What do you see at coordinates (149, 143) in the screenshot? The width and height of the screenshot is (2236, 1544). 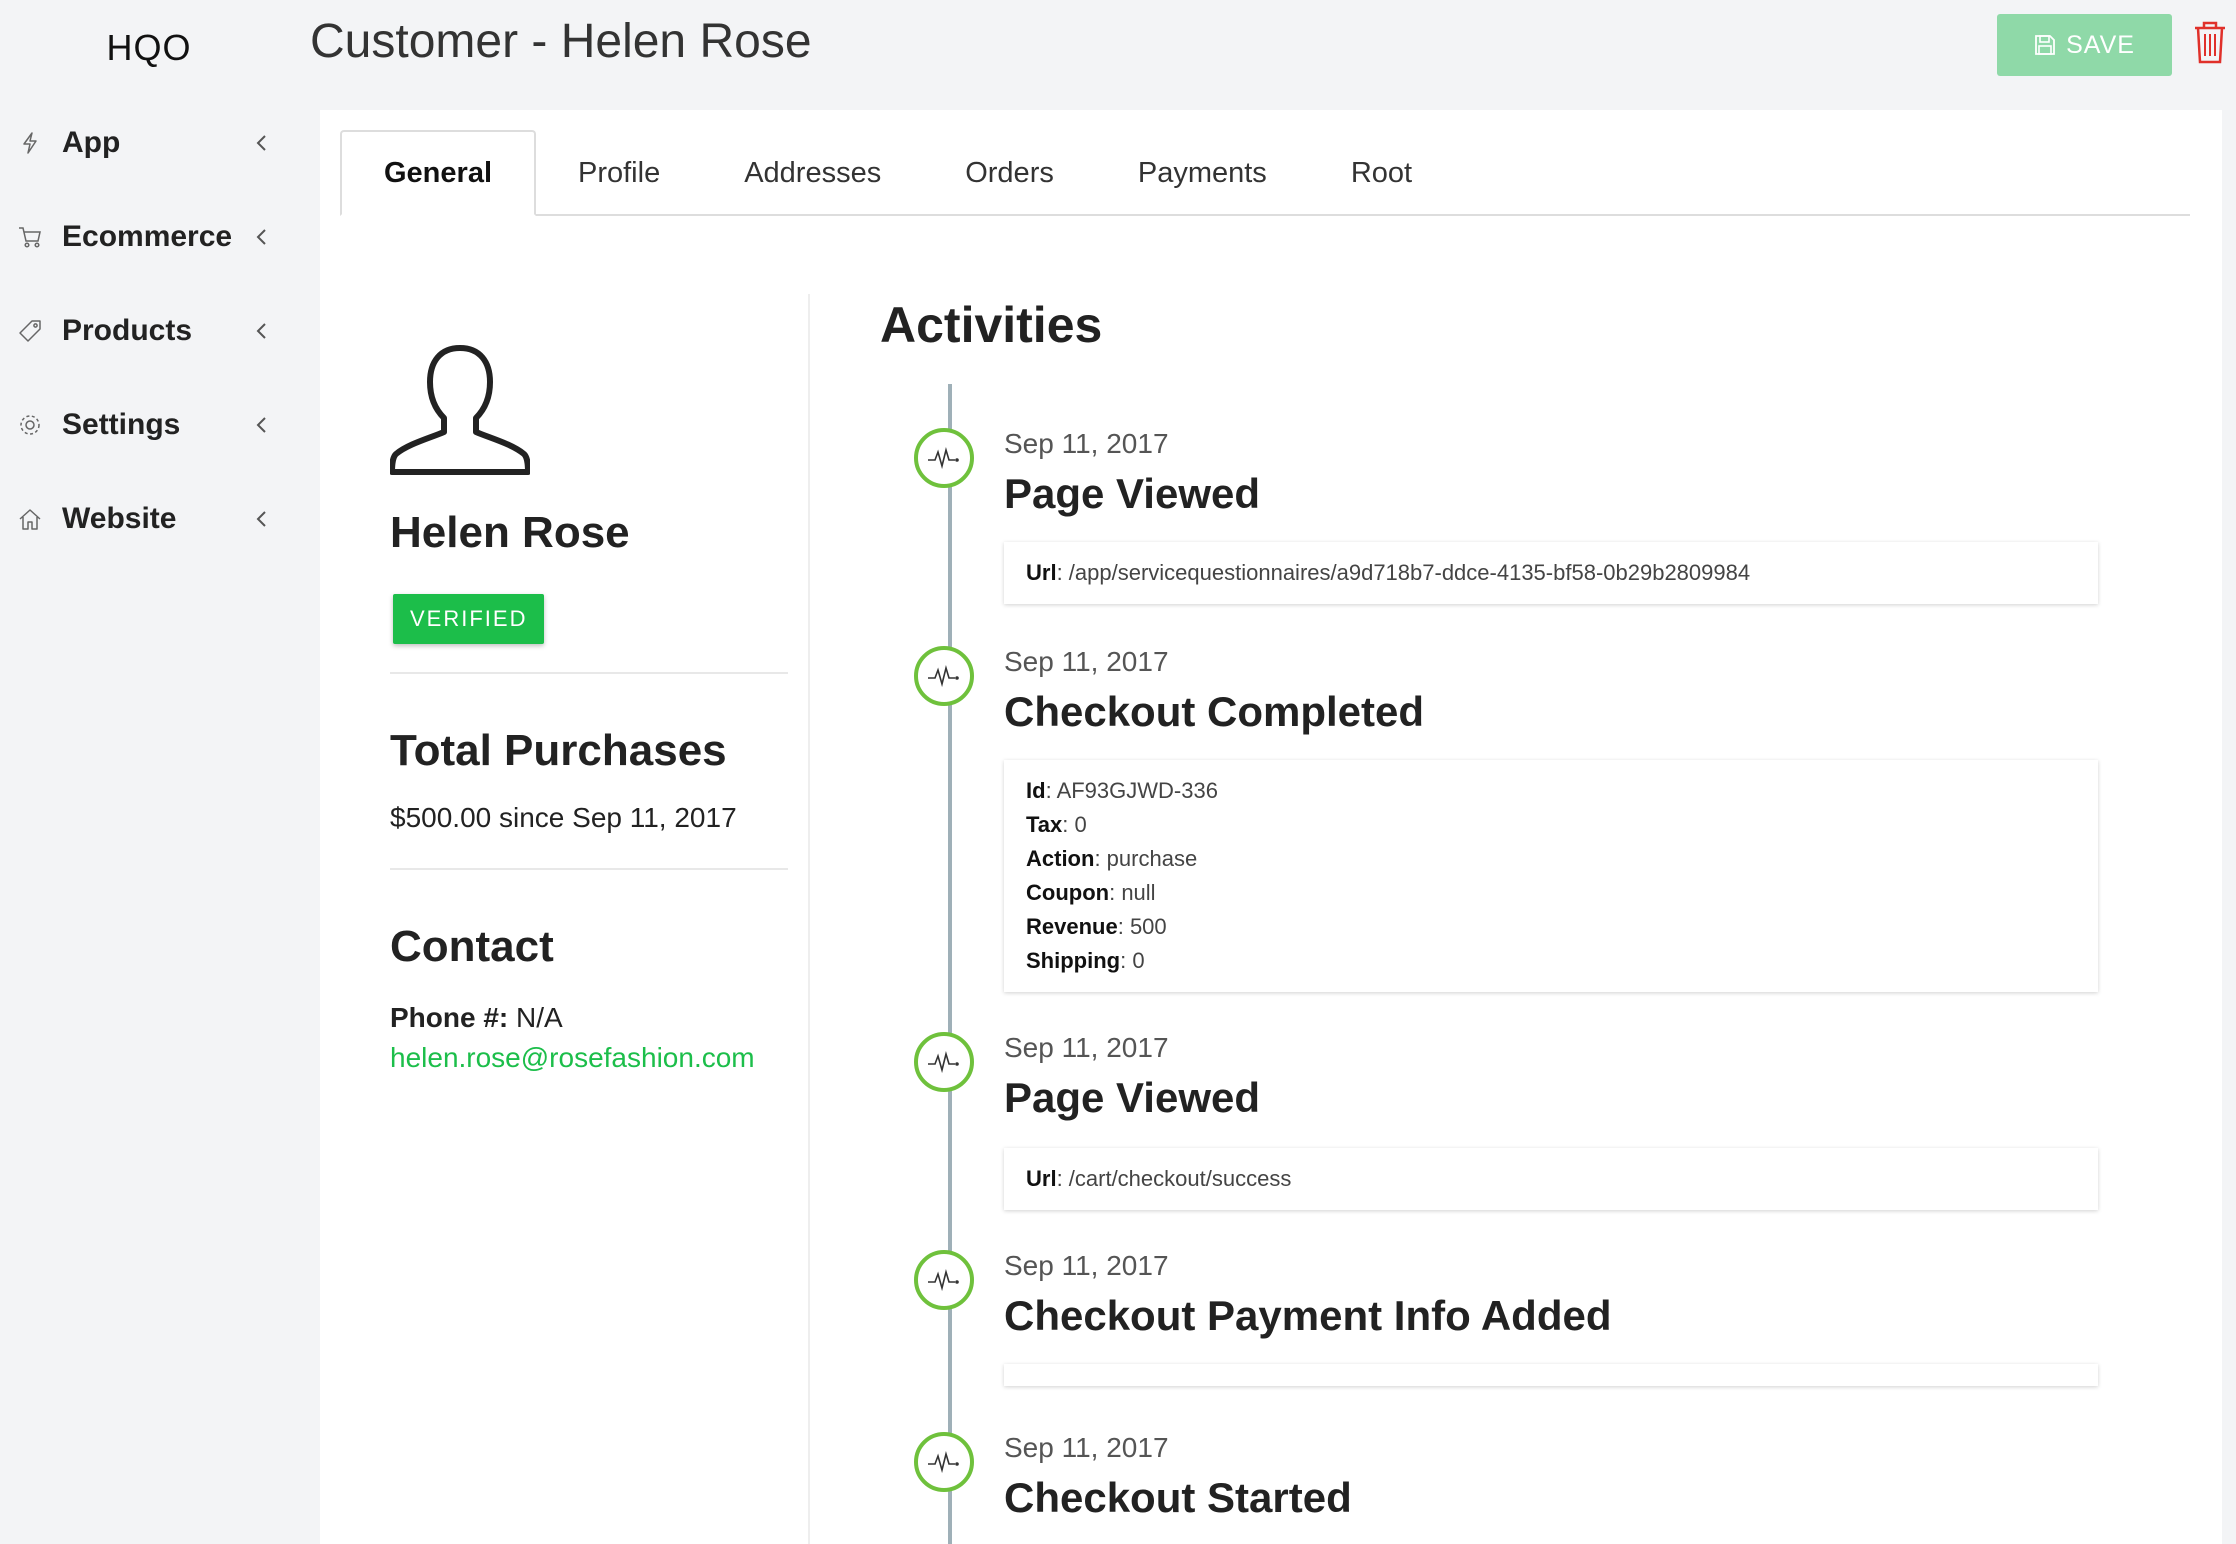 I see `sidebar-item-app: App` at bounding box center [149, 143].